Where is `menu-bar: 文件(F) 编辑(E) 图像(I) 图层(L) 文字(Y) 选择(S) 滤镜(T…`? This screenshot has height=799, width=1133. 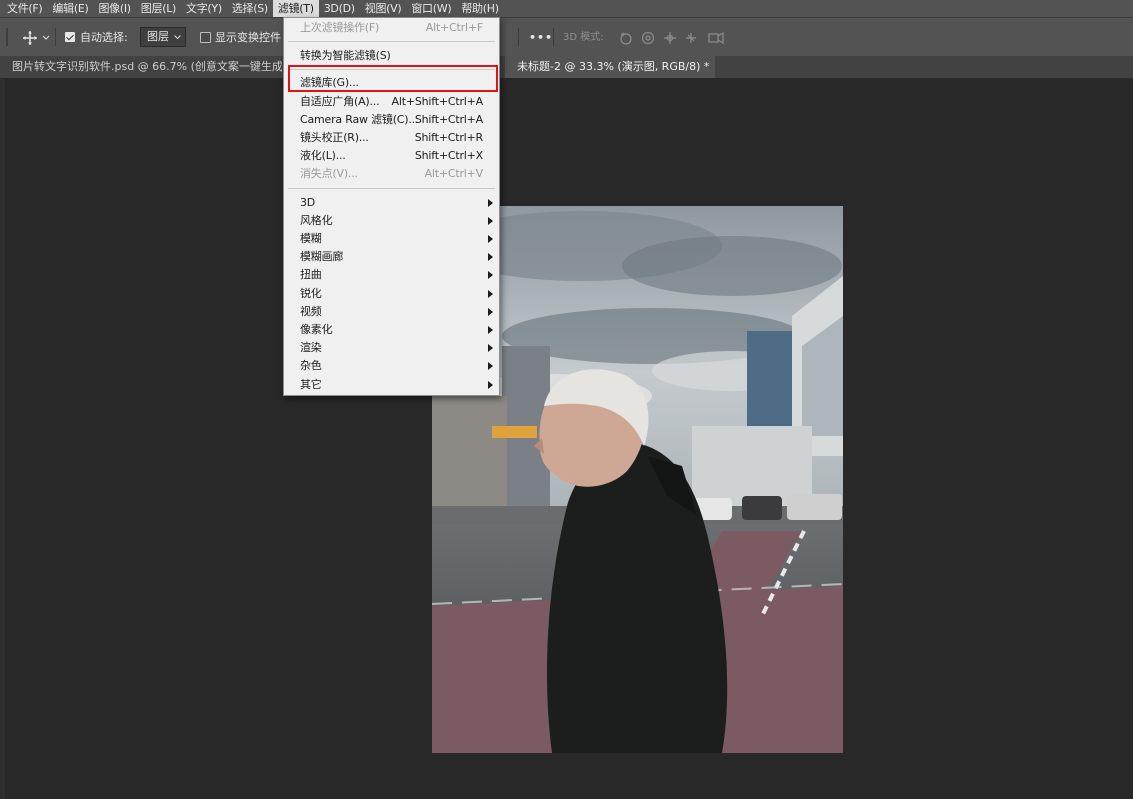 menu-bar: 文件(F) 编辑(E) 图像(I) 图层(L) 文字(Y) 选择(S) 滤镜(T… is located at coordinates (566, 8).